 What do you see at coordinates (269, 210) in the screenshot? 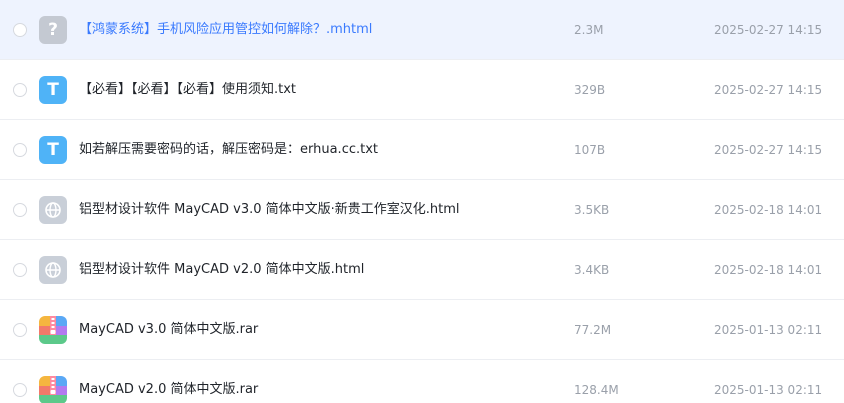
I see `file-name: 铝型材设计软件 MayCAD v3.0 简体中文版·新贵工作室汉化.html` at bounding box center [269, 210].